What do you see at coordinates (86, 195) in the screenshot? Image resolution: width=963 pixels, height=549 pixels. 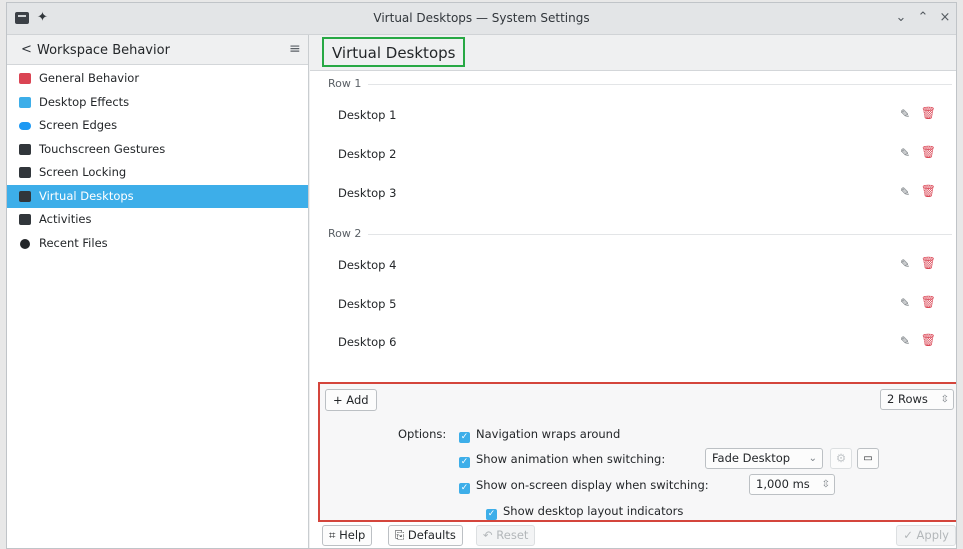 I see `sidebar-item-label: Virtual Desktops` at bounding box center [86, 195].